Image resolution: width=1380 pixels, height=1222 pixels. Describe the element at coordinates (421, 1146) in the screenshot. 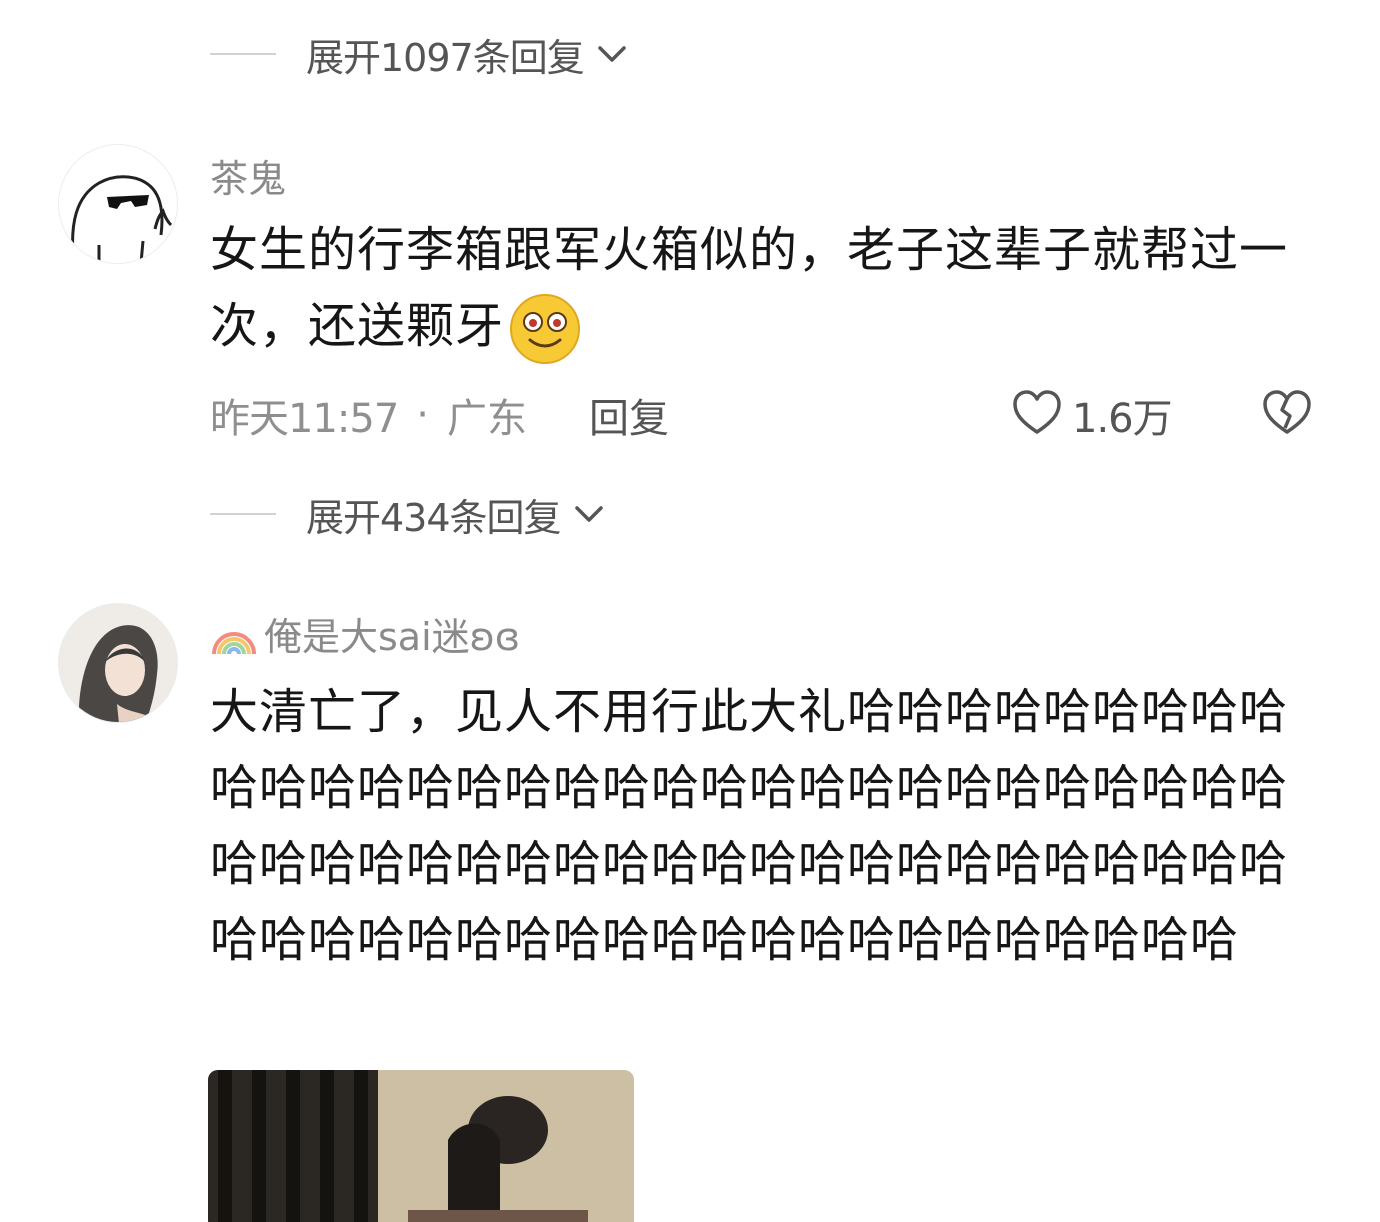

I see `attached-image` at that location.